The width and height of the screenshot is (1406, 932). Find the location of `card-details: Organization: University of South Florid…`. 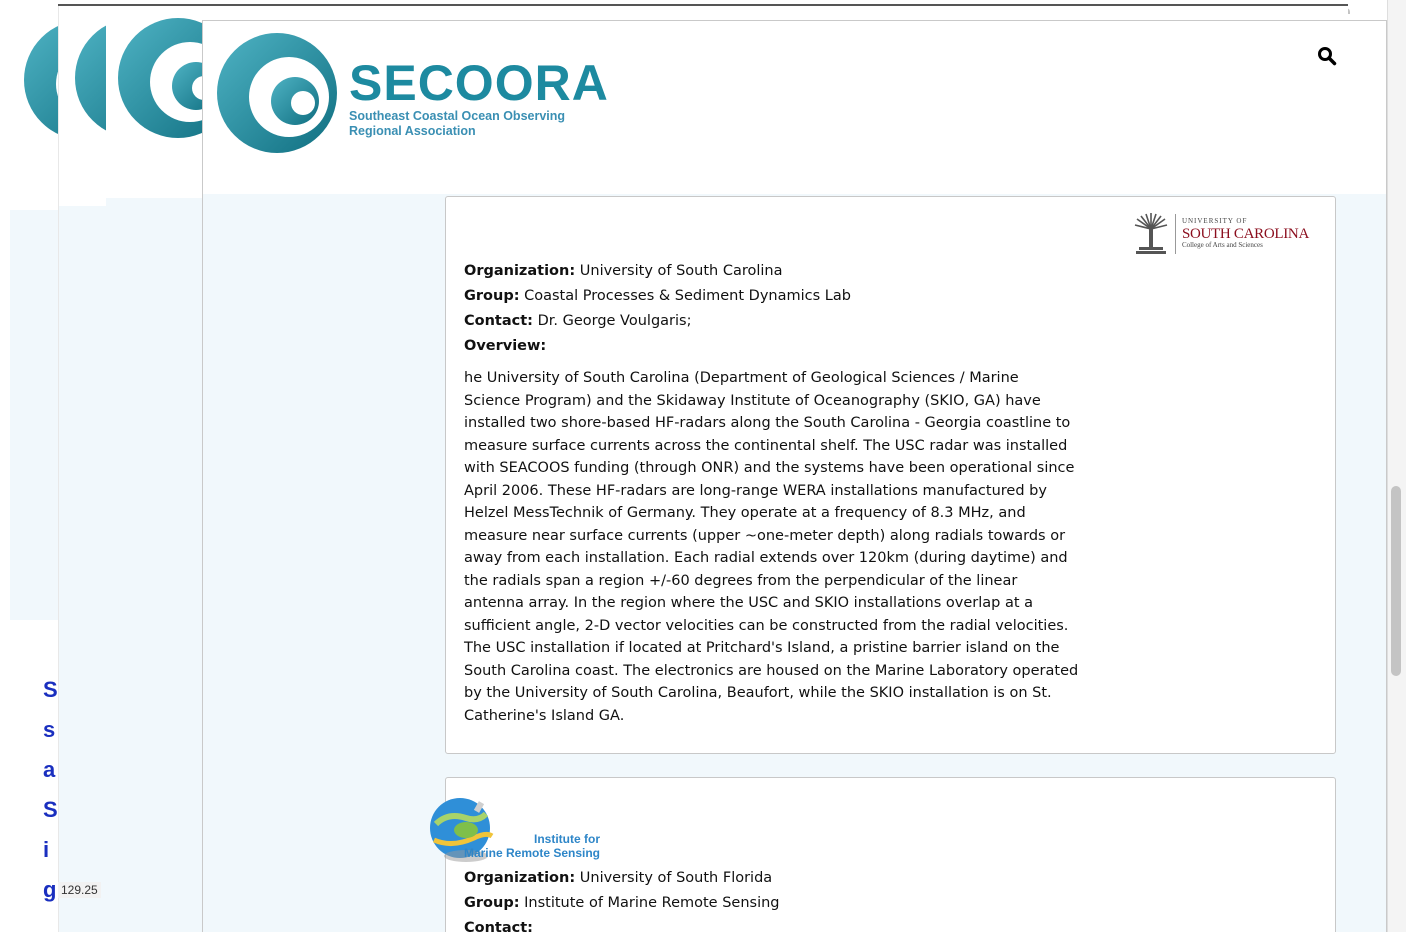

card-details: Organization: University of South Florid… is located at coordinates (784, 899).